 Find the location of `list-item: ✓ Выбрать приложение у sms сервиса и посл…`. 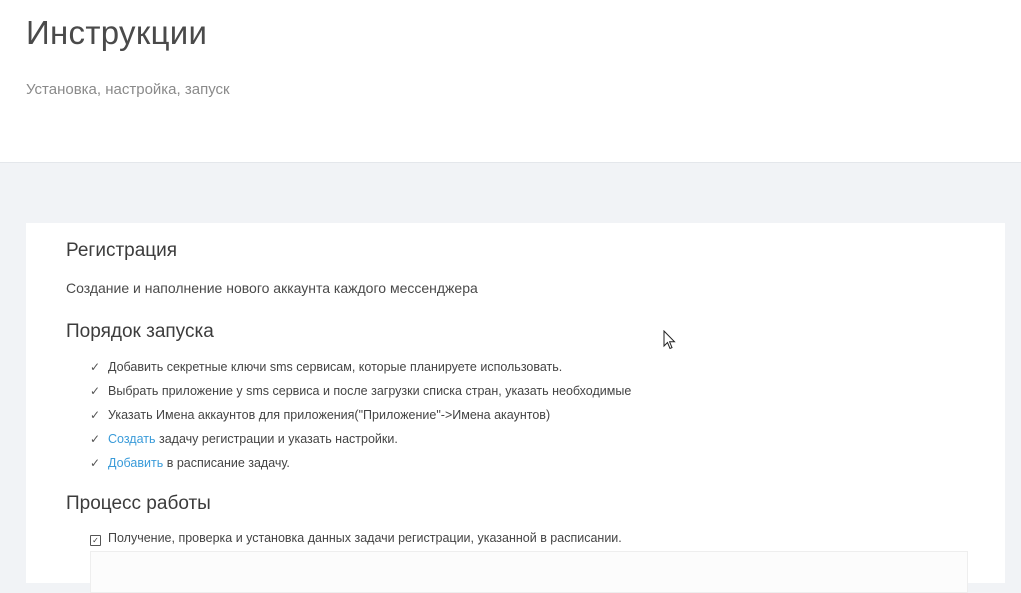

list-item: ✓ Выбрать приложение у sms сервиса и посл… is located at coordinates (360, 393).